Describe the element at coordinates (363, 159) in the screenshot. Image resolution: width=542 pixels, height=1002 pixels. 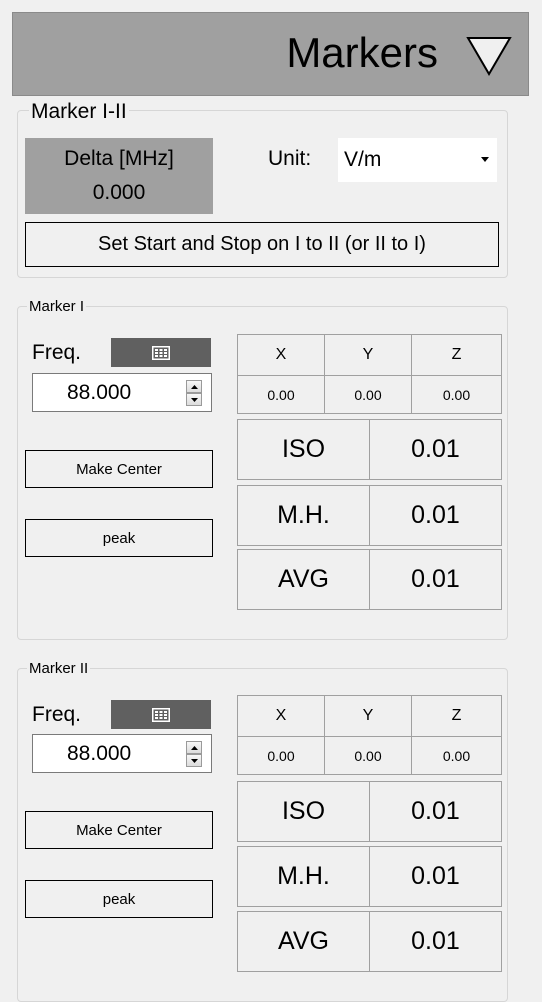
I see `unit-select-value: V/m` at that location.